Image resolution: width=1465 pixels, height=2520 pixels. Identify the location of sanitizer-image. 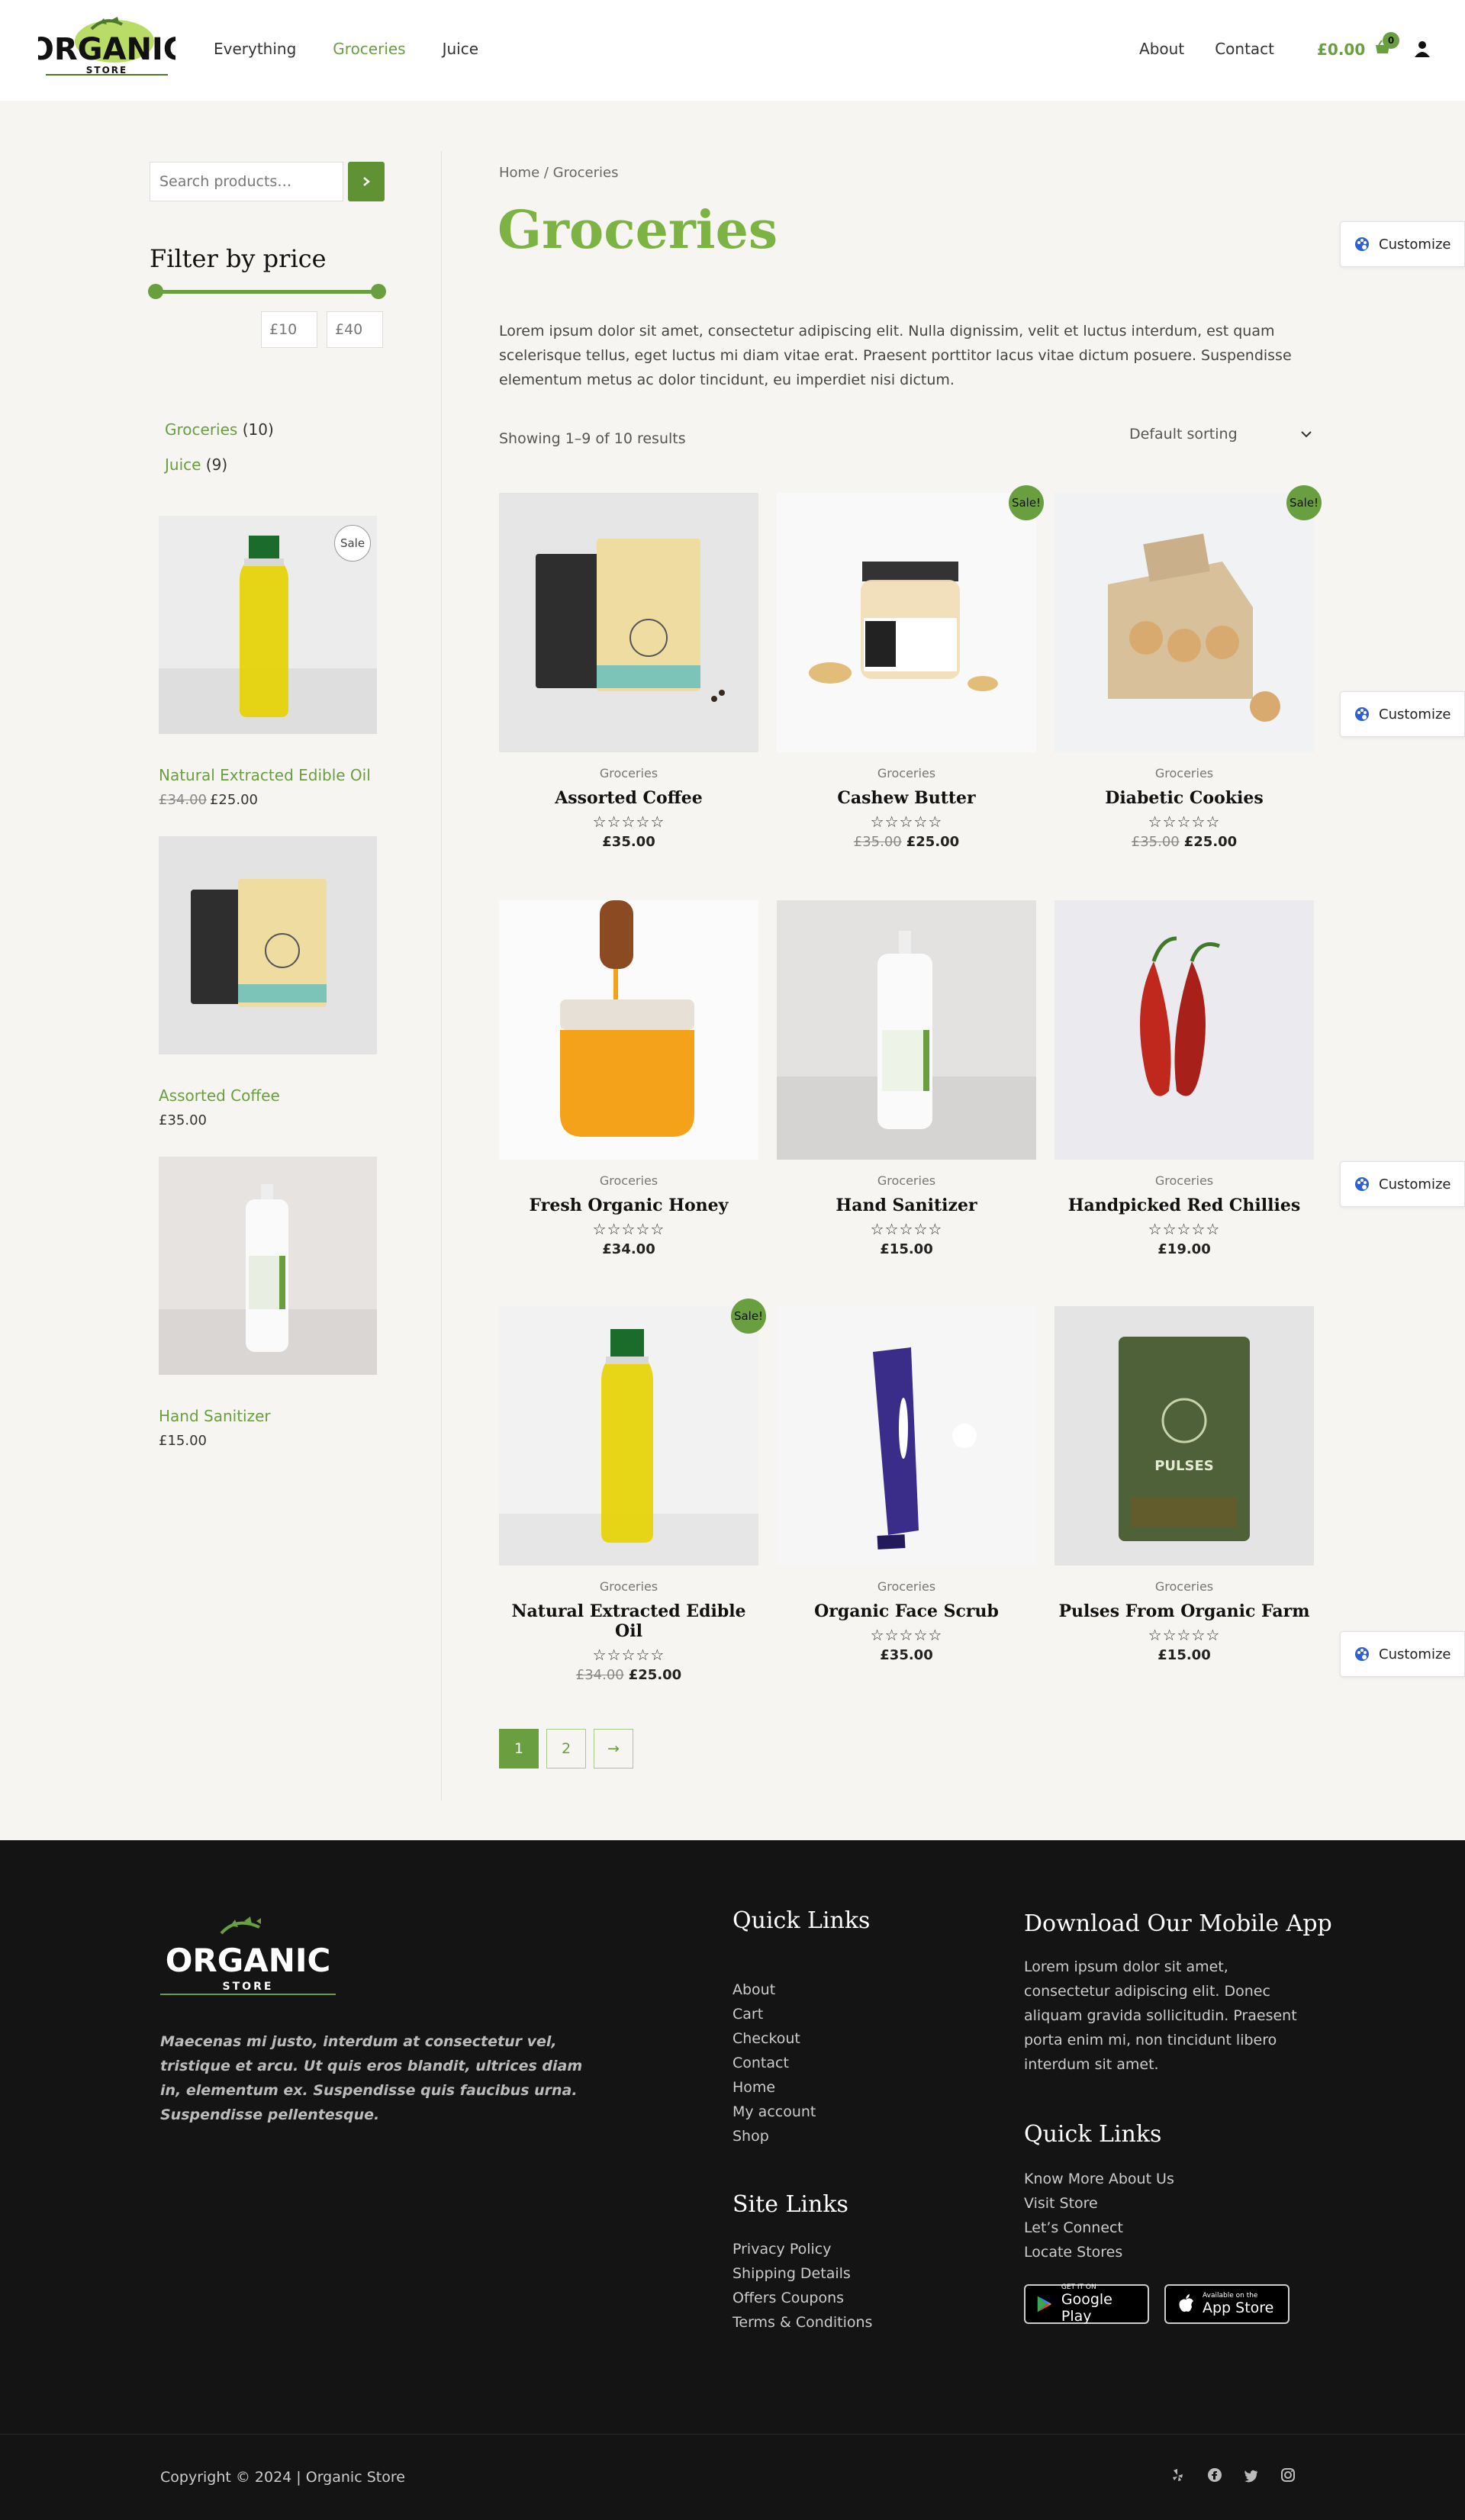
(268, 1266).